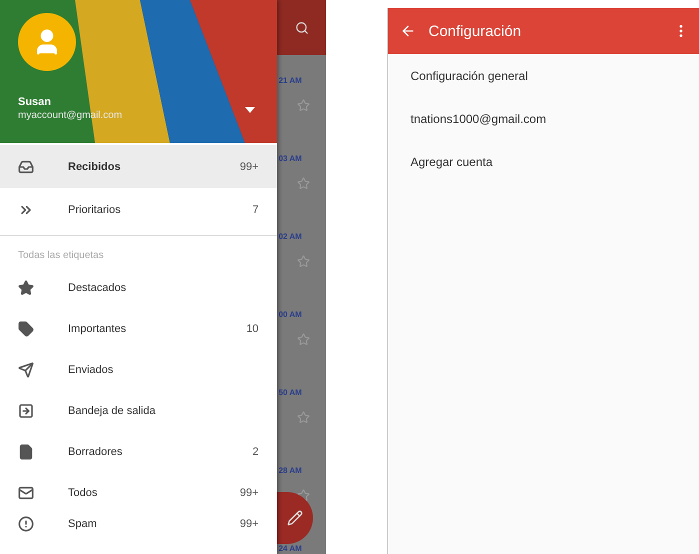 The width and height of the screenshot is (699, 554). I want to click on drawer-item: Prioritarios 7, so click(138, 209).